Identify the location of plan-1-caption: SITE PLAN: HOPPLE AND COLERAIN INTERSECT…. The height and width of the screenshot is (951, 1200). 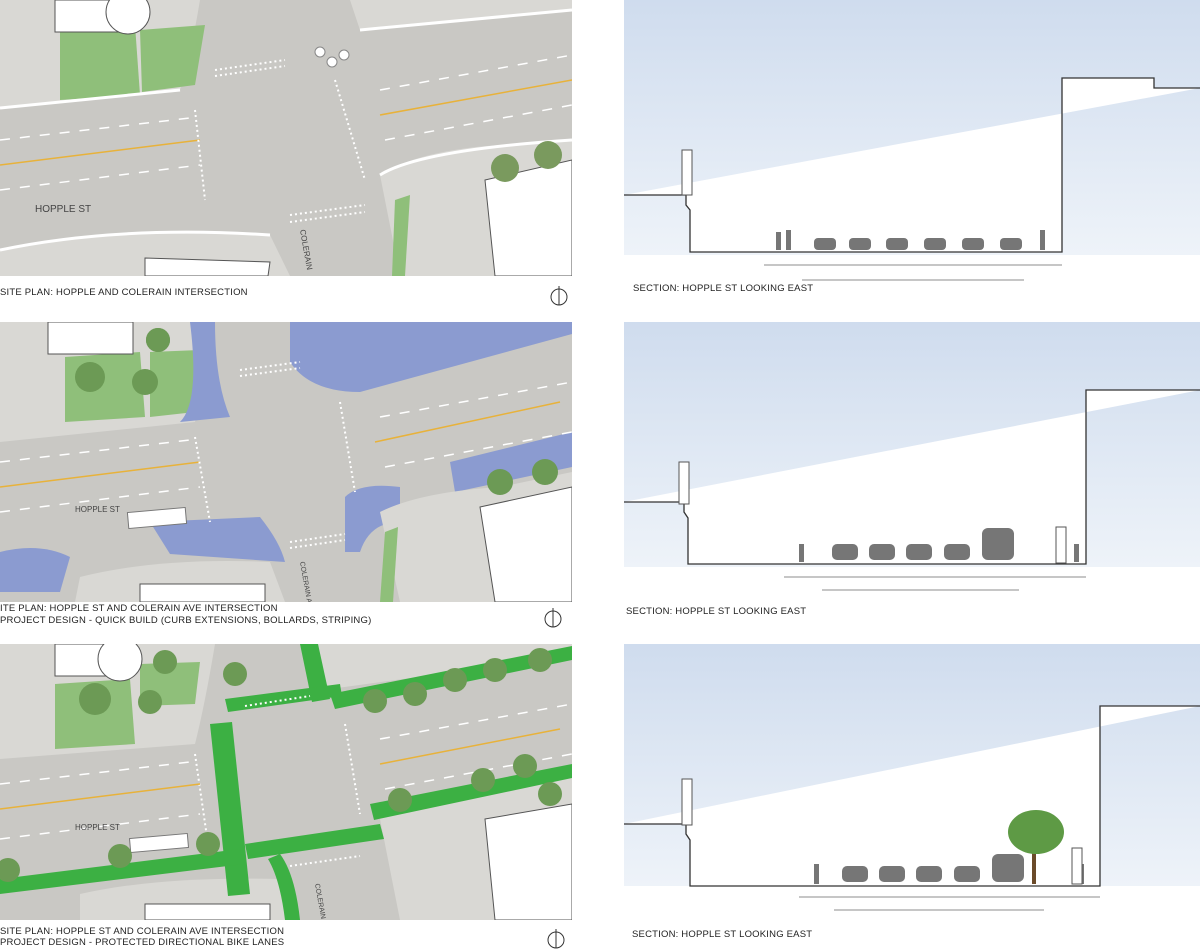
(124, 292).